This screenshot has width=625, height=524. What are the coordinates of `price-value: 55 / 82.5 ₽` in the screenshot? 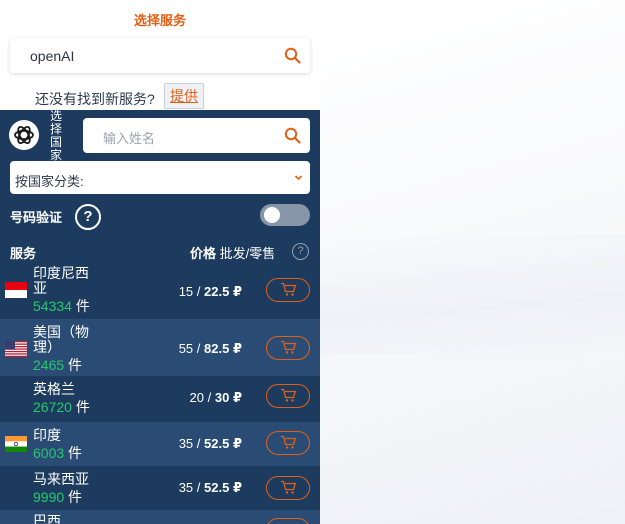 It's located at (210, 348).